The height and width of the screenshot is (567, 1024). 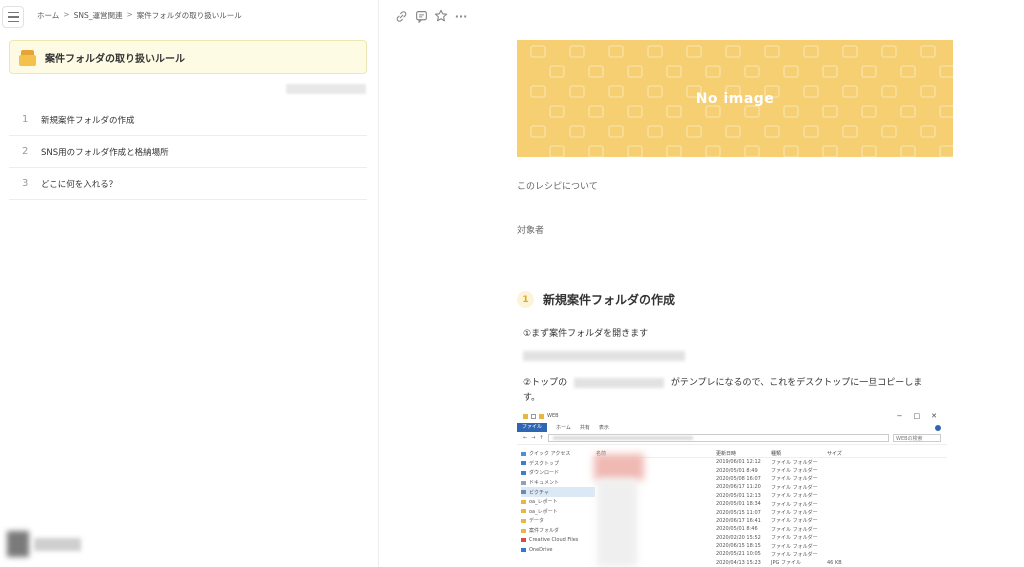 What do you see at coordinates (544, 473) in the screenshot?
I see `nav-label: ダウンロード` at bounding box center [544, 473].